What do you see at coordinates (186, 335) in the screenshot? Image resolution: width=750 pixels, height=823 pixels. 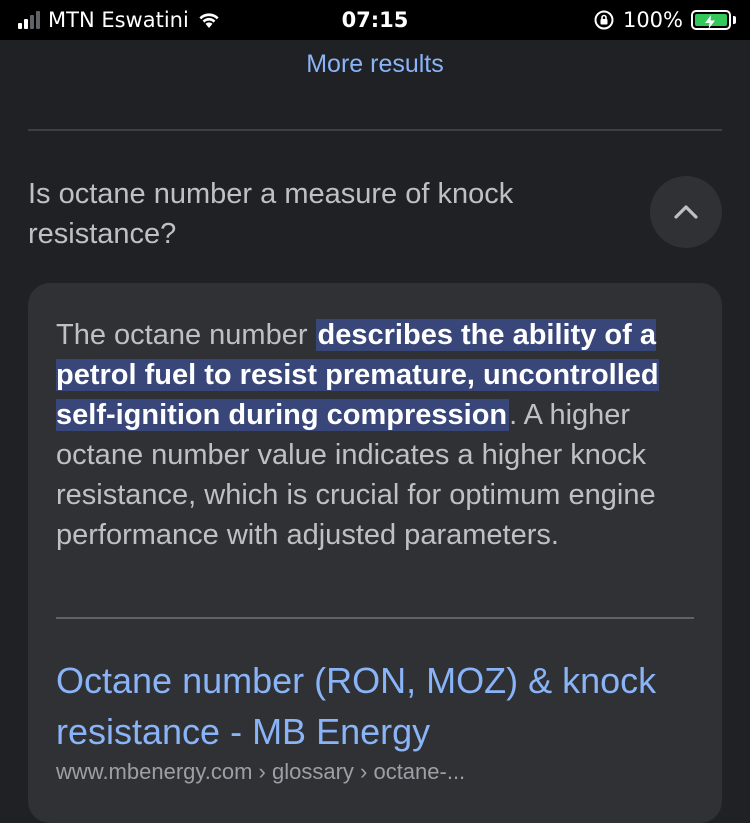 I see `answer-lead: The octane number` at bounding box center [186, 335].